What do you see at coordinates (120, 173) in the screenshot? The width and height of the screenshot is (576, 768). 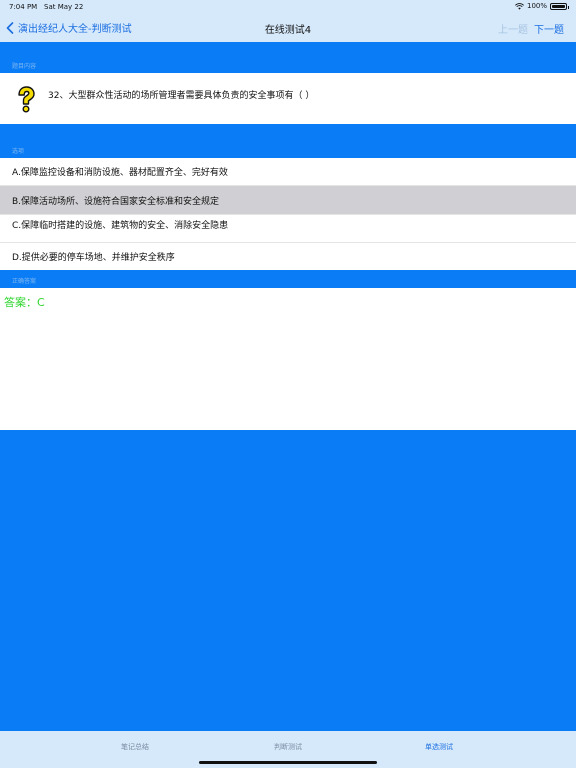 I see `option-a-label: A.保障监控设备和消防设施、器材配置齐全、完好有效` at bounding box center [120, 173].